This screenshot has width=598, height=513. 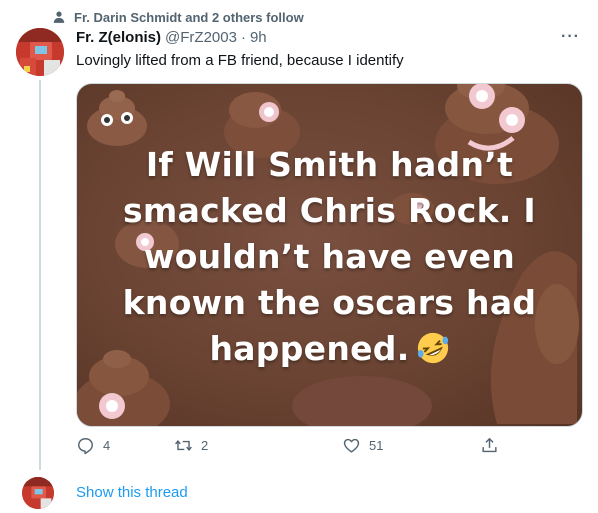 What do you see at coordinates (189, 17) in the screenshot?
I see `social-context-text: Fr. Darin Schmidt and 2 others follow` at bounding box center [189, 17].